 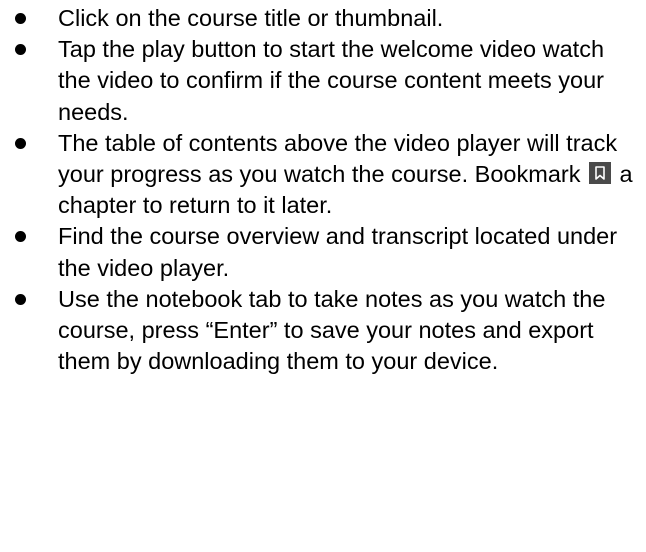 I want to click on list-item: Click on the course title or thumbnail., so click(x=323, y=18).